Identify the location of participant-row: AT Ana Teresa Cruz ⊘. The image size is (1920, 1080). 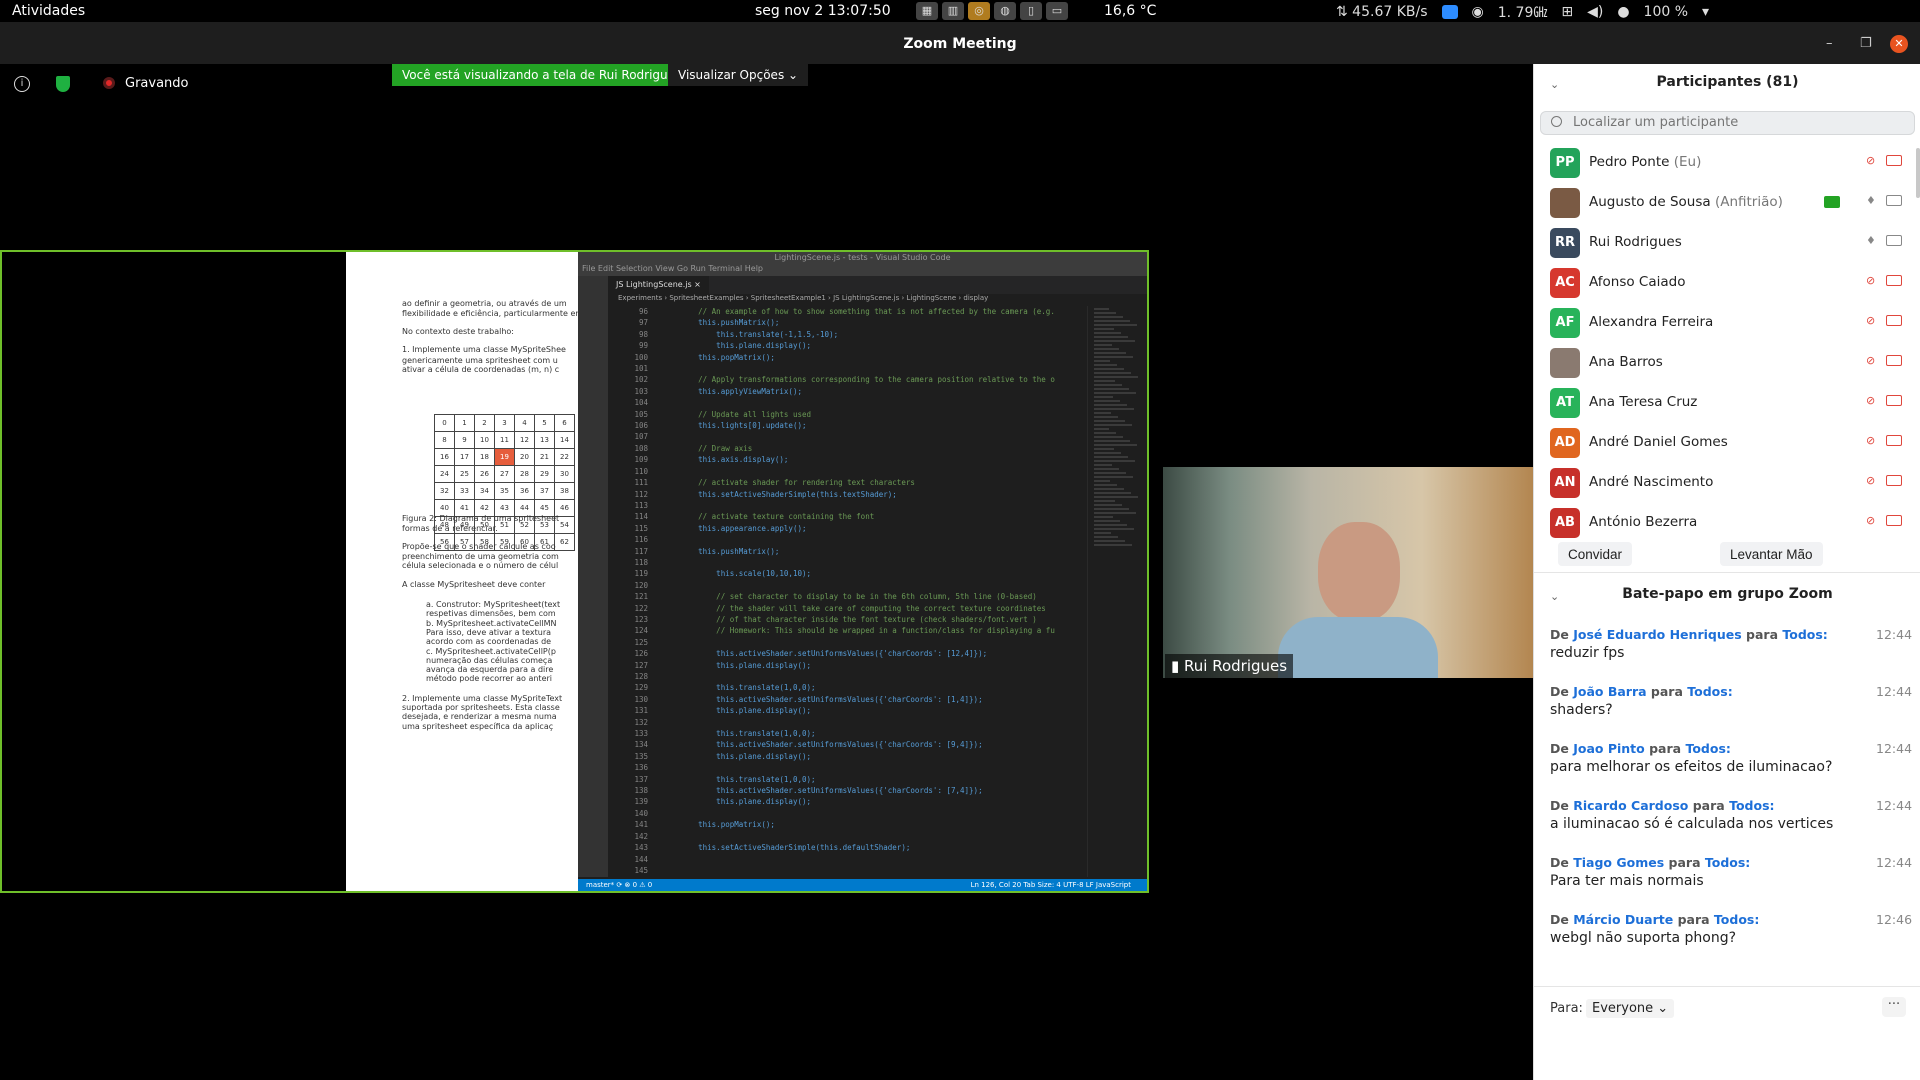
(1724, 402).